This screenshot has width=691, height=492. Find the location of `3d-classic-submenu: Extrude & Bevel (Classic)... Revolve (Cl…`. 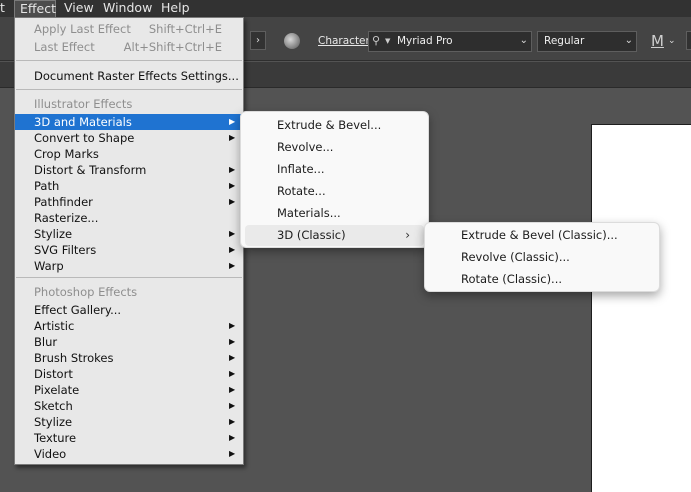

3d-classic-submenu: Extrude & Bevel (Classic)... Revolve (Cl… is located at coordinates (542, 257).